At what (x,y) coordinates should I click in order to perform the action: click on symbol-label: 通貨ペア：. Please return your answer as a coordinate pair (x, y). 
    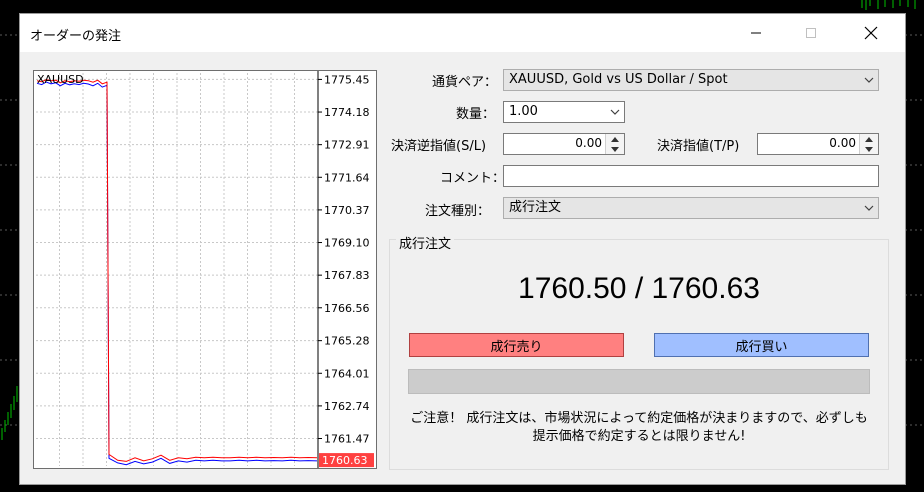
    Looking at the image, I should click on (465, 82).